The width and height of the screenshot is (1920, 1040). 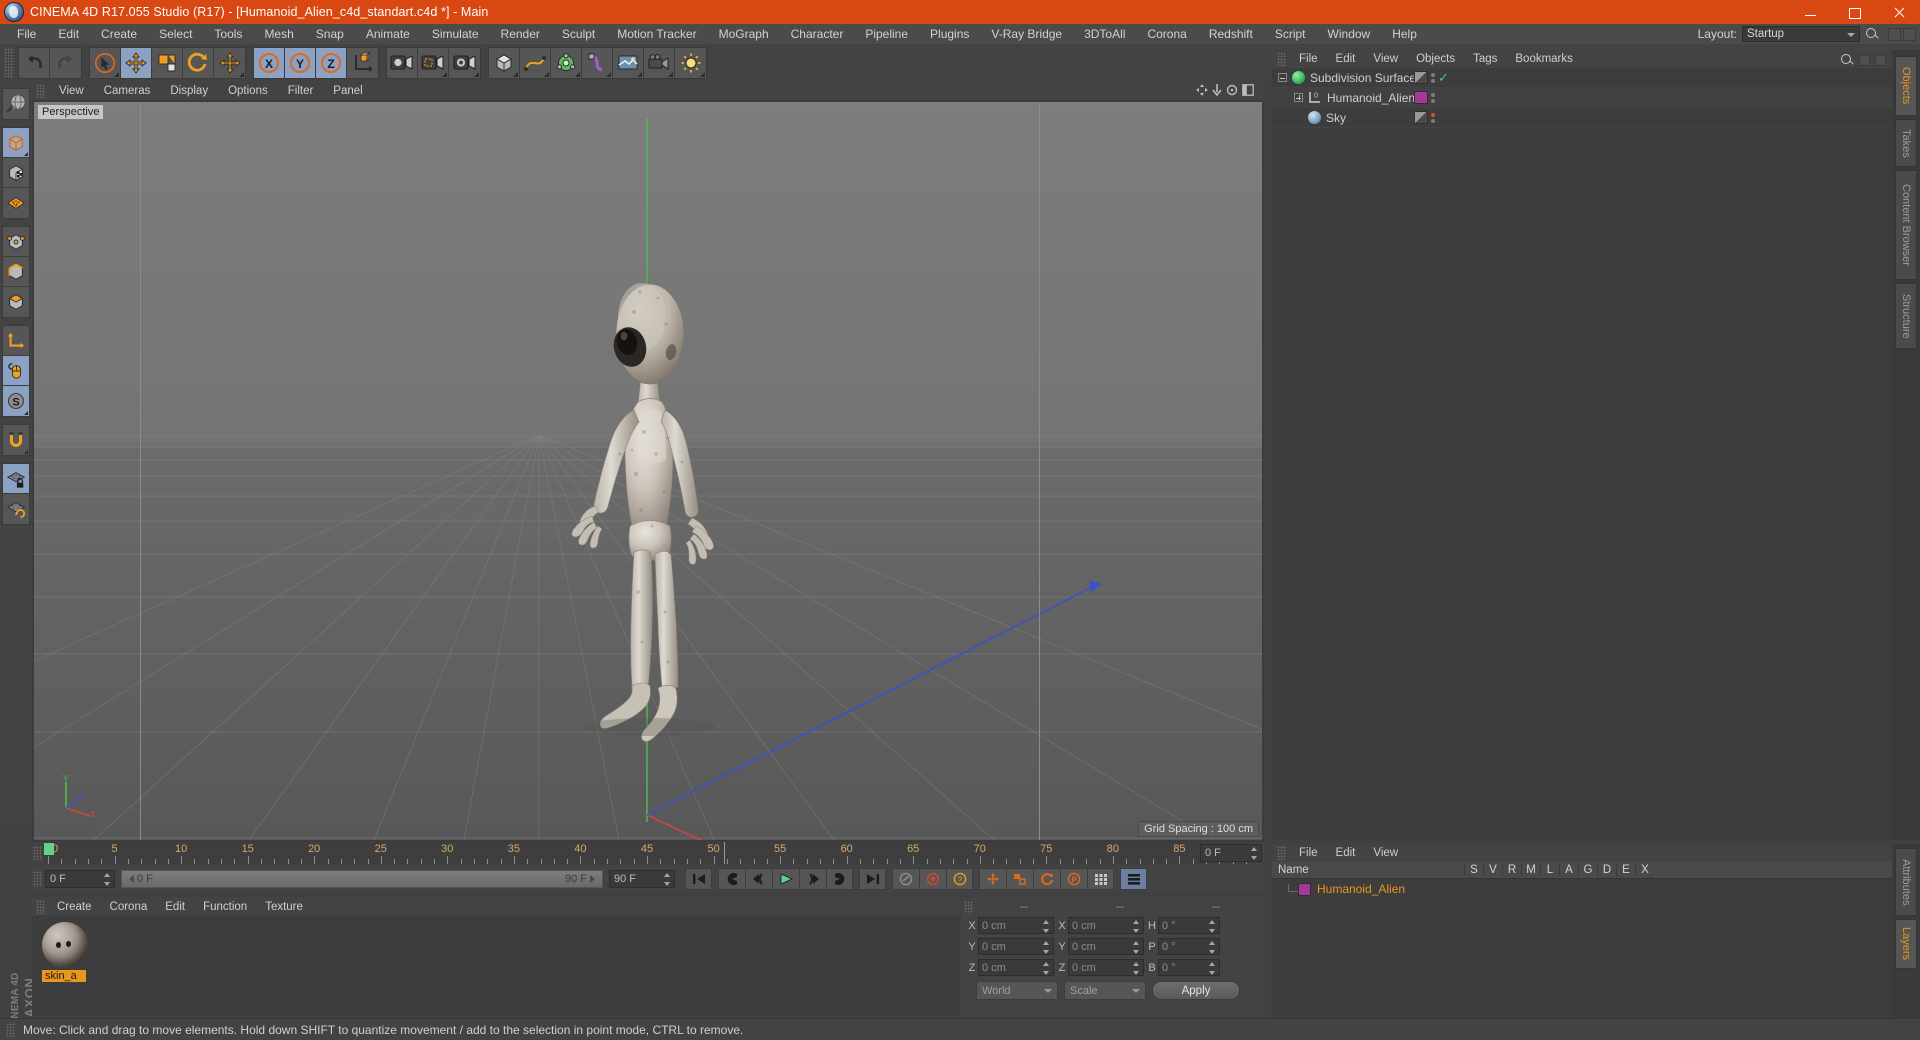 I want to click on layers-col-s: S, so click(x=1473, y=870).